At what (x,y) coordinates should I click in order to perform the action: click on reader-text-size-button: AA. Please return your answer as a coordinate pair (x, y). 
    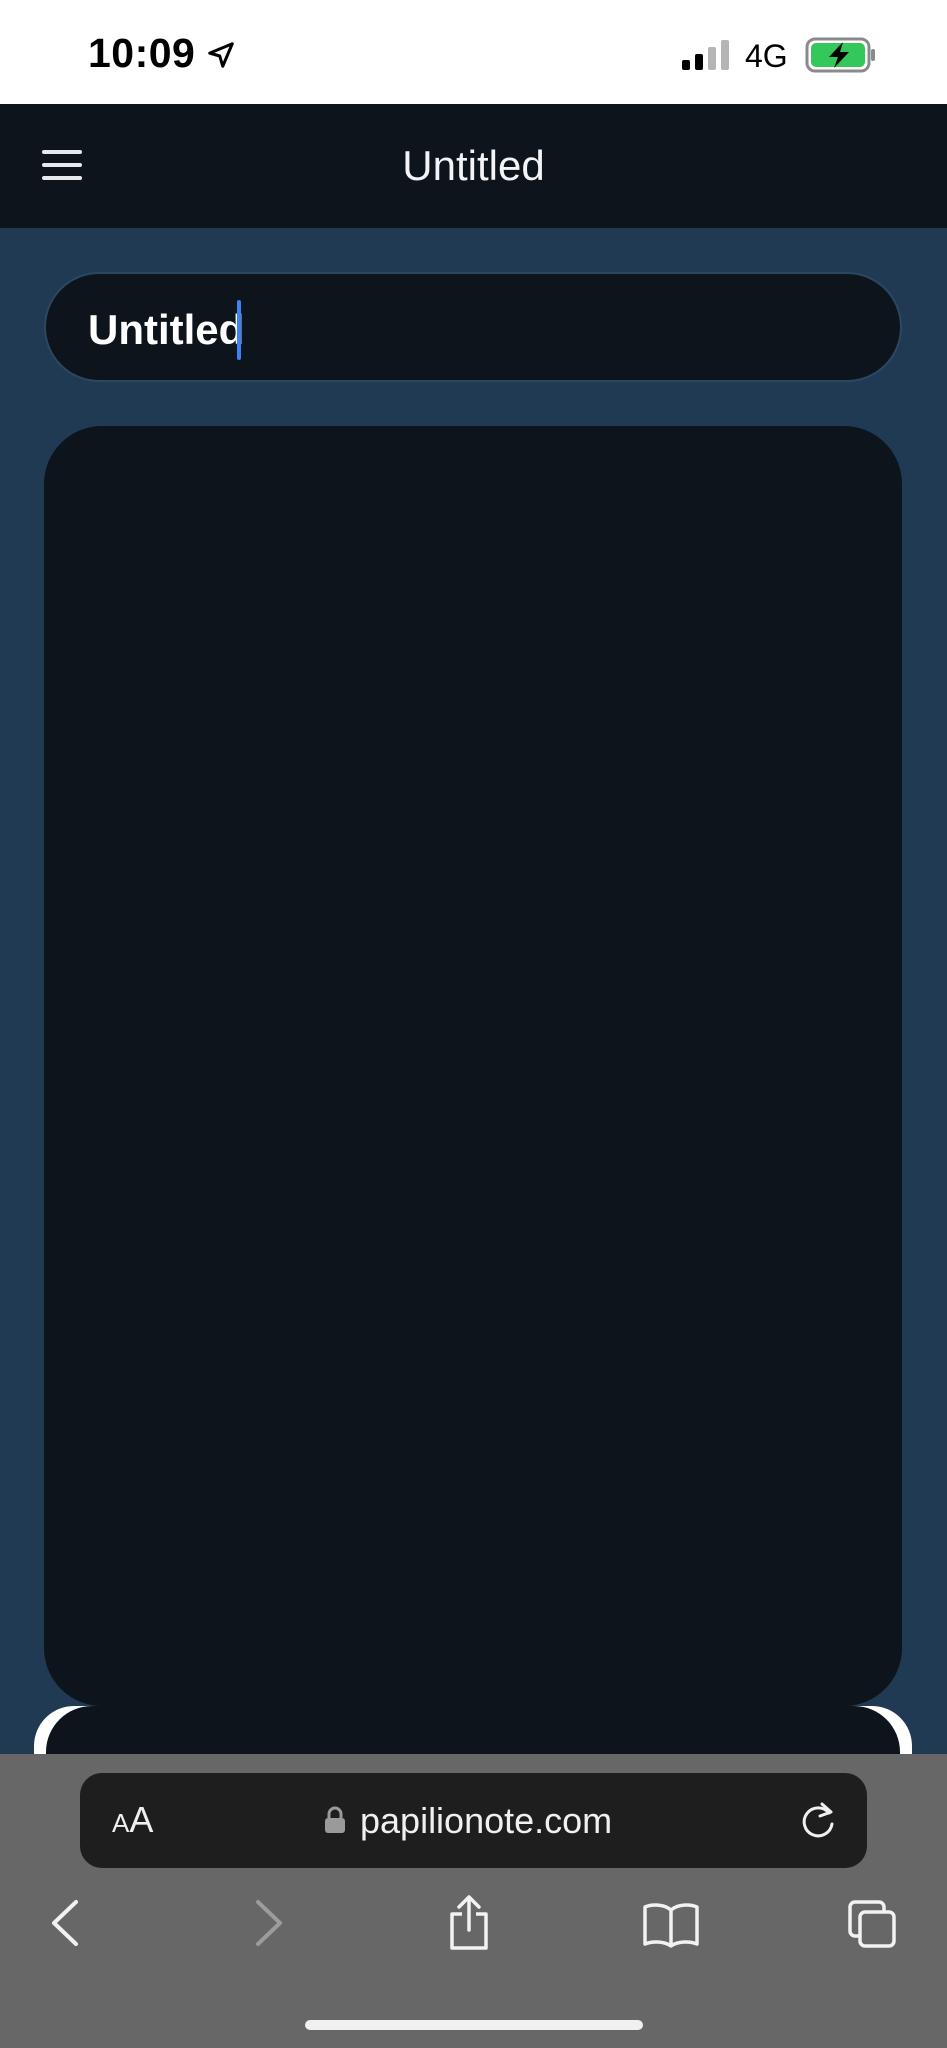
    Looking at the image, I should click on (132, 1821).